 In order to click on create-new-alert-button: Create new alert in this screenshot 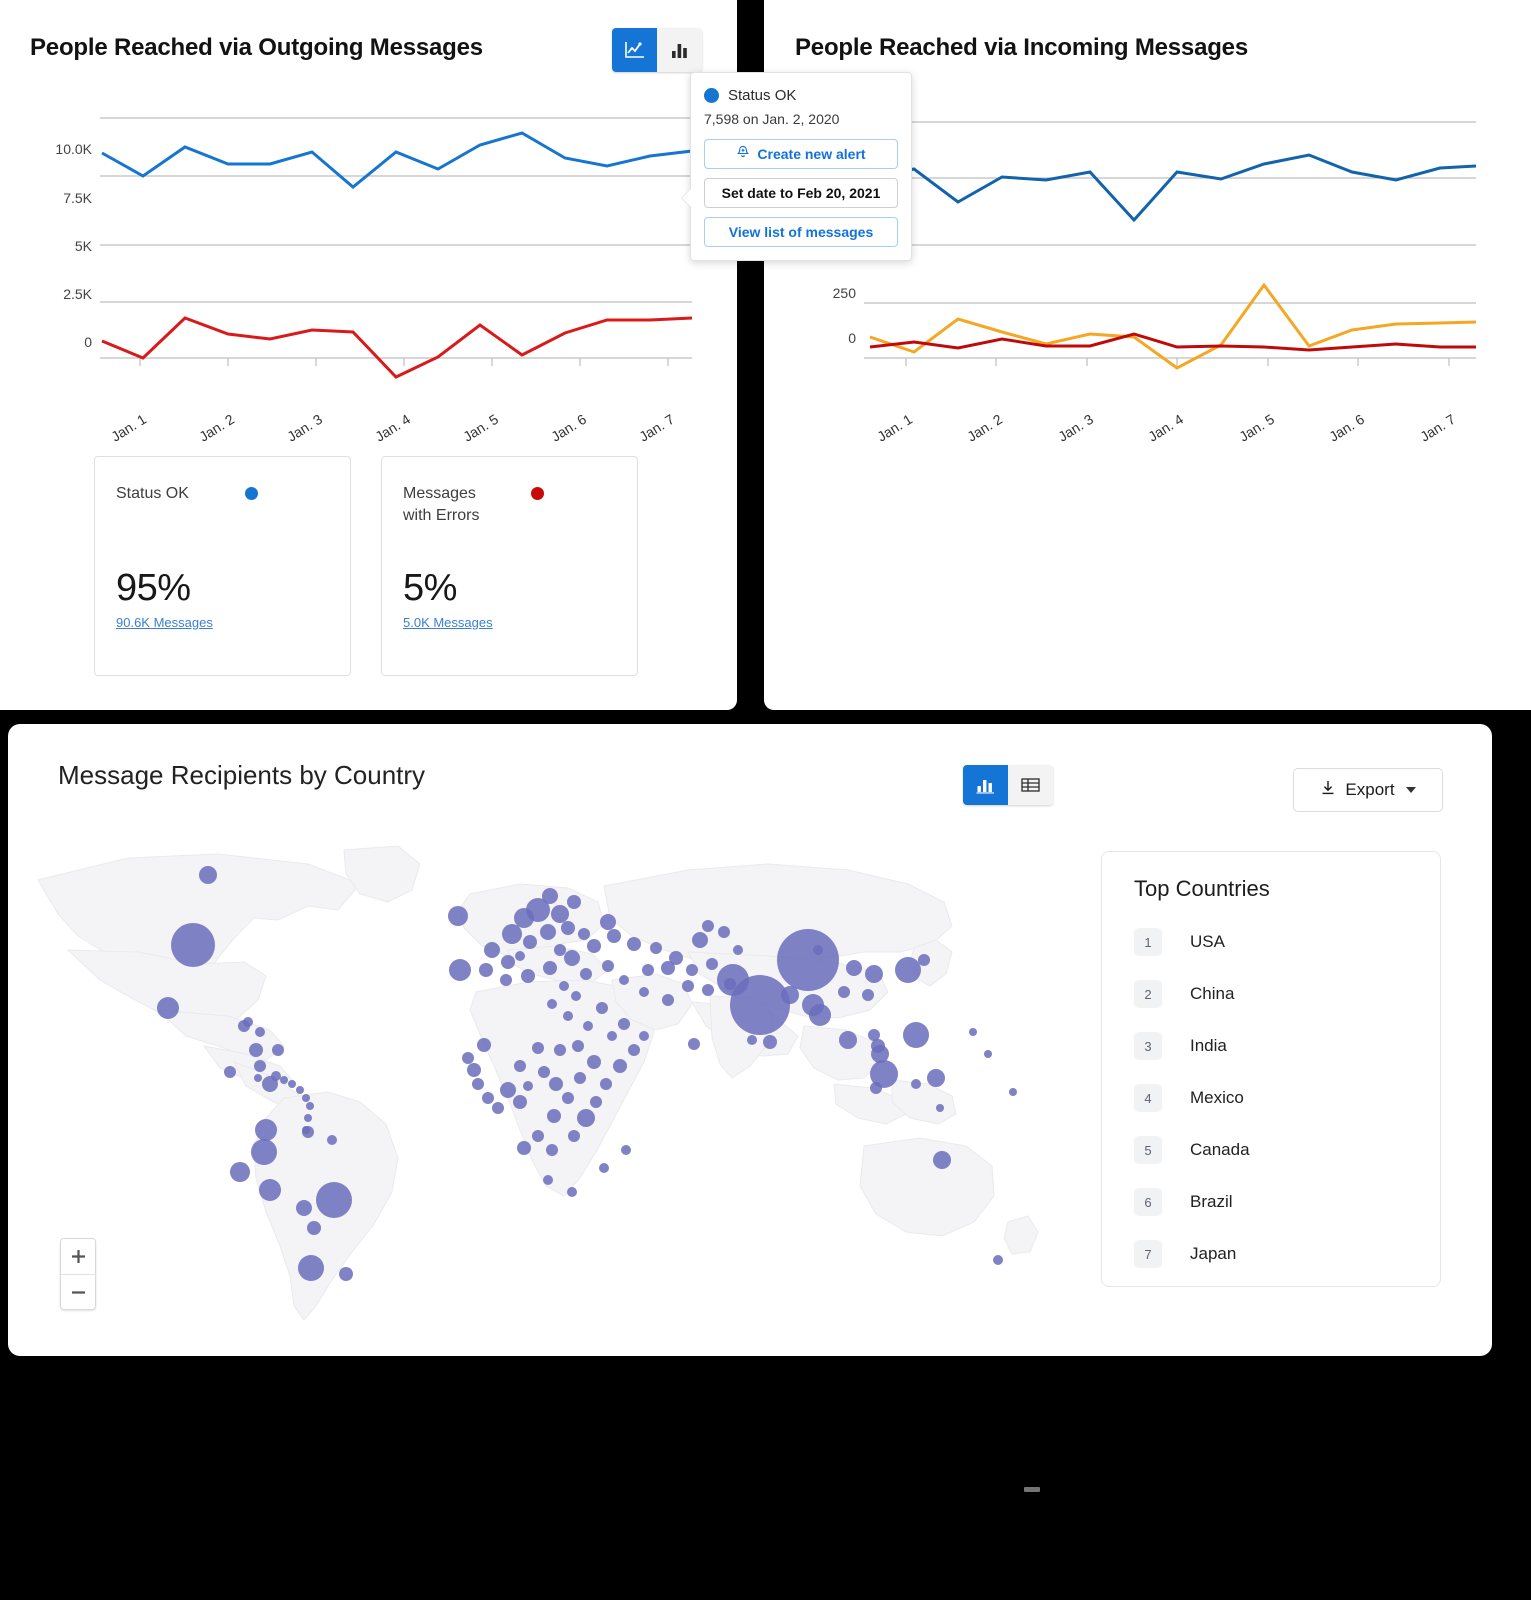, I will do `click(801, 154)`.